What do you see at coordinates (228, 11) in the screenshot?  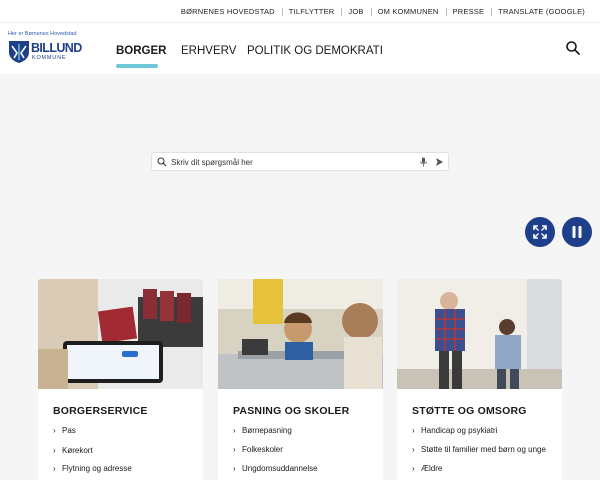 I see `top-link-boernenes-hovedstad: BØRNENES HOVEDSTAD` at bounding box center [228, 11].